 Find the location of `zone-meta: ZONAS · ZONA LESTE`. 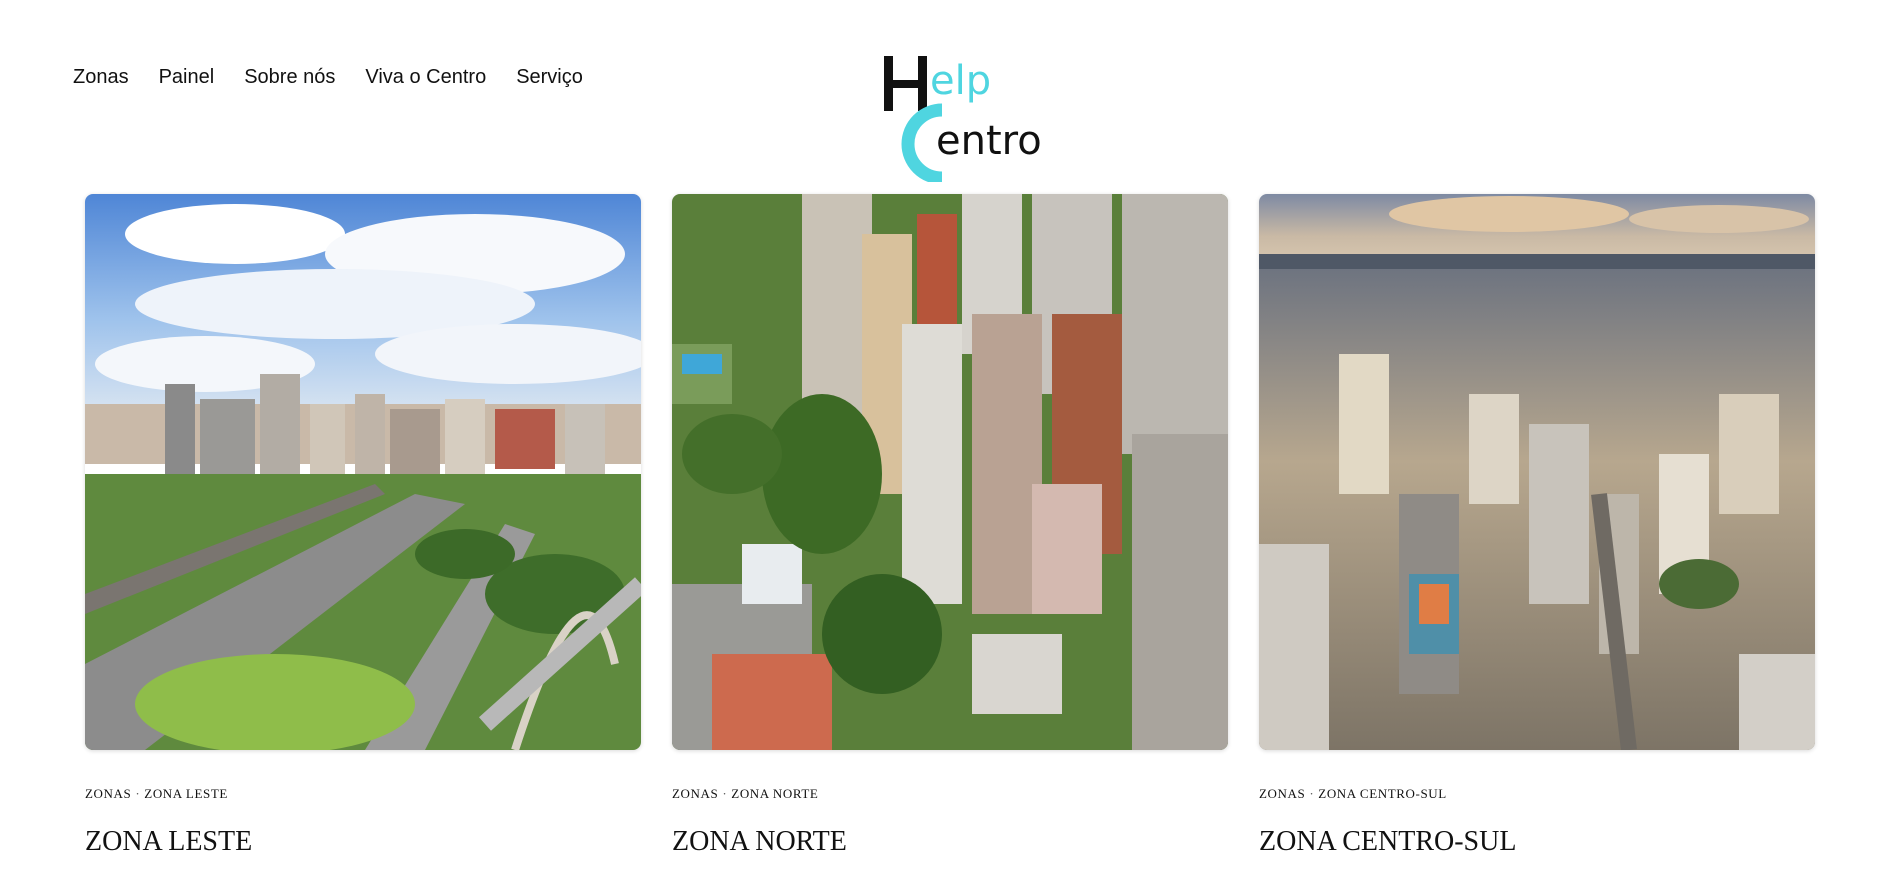

zone-meta: ZONAS · ZONA LESTE is located at coordinates (363, 794).